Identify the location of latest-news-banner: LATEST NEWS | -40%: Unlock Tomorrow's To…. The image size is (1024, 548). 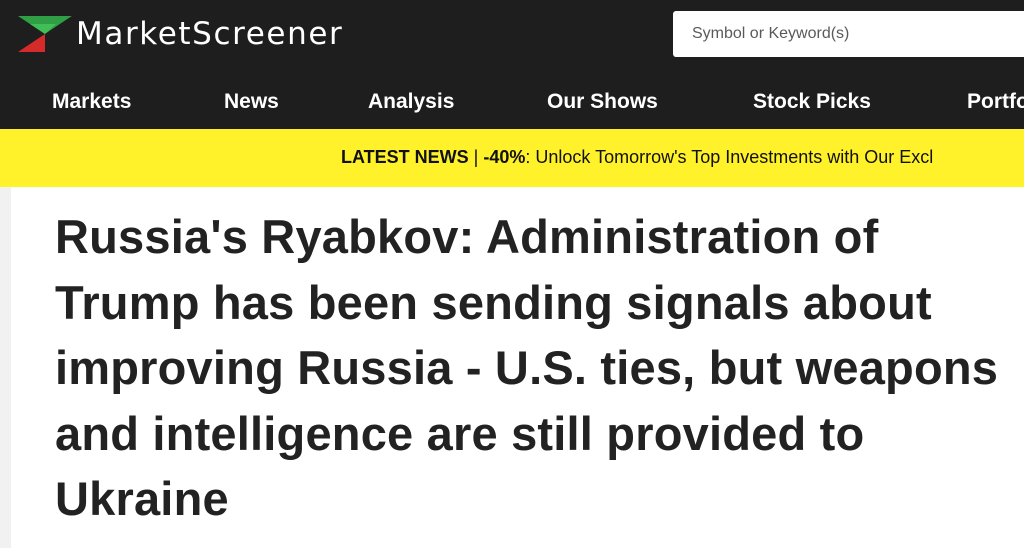
(512, 158).